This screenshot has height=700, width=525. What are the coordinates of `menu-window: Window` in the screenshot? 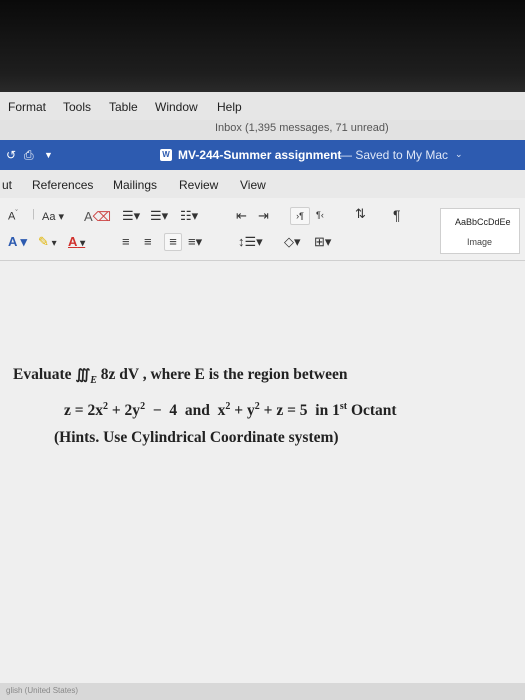 It's located at (176, 107).